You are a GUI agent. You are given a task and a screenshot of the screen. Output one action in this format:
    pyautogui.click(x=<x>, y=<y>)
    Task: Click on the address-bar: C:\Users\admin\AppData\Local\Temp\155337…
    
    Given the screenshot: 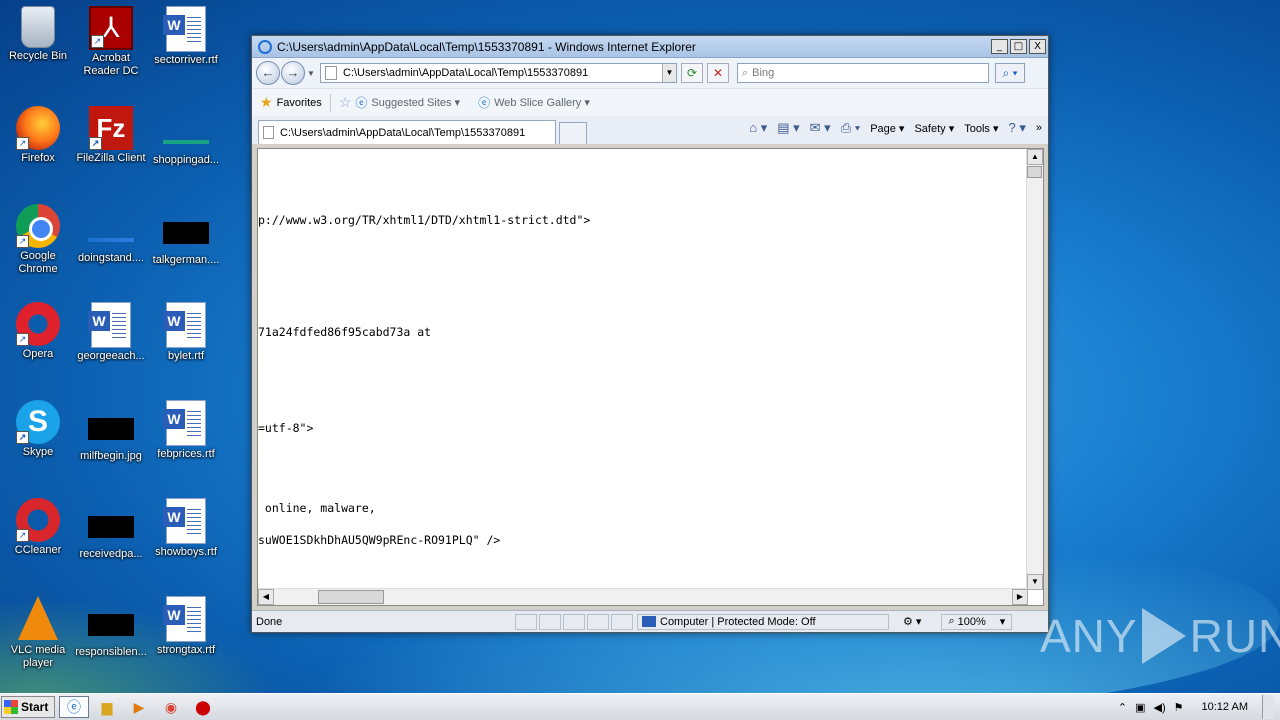 What is the action you would take?
    pyautogui.click(x=498, y=73)
    